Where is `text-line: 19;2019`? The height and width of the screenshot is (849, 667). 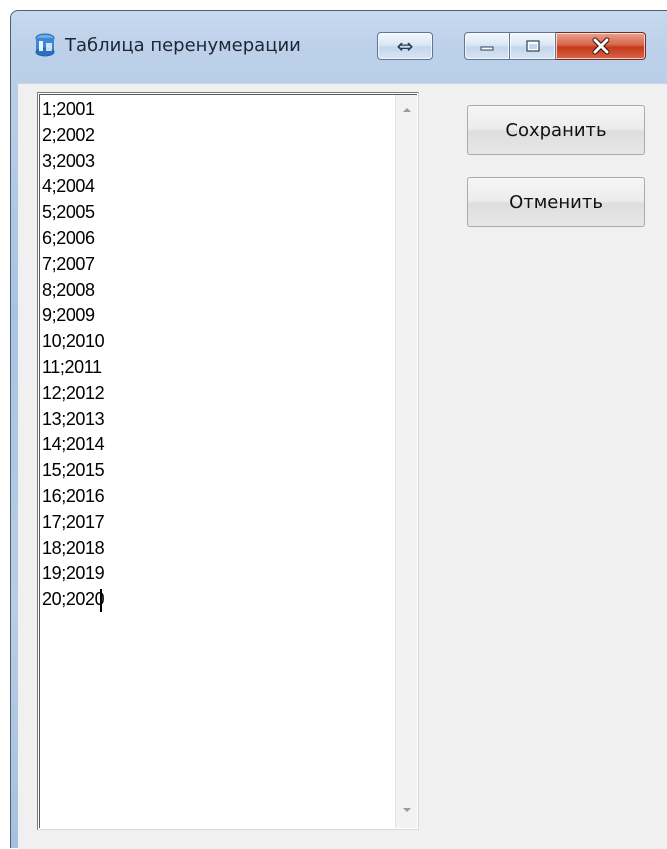
text-line: 19;2019 is located at coordinates (73, 573).